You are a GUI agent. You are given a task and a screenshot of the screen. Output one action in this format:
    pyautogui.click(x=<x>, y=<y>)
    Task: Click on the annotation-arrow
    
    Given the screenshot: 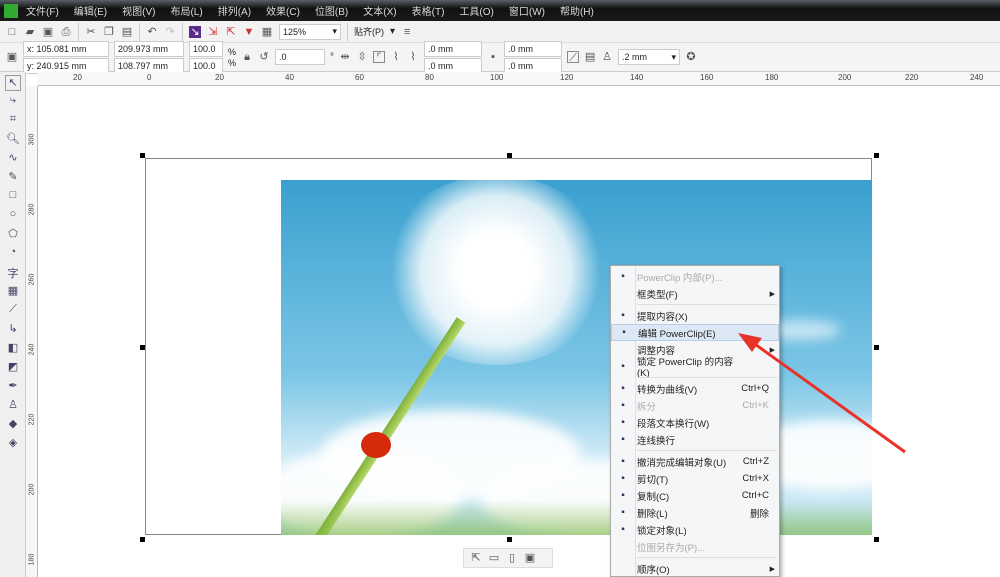 What is the action you would take?
    pyautogui.click(x=822, y=393)
    